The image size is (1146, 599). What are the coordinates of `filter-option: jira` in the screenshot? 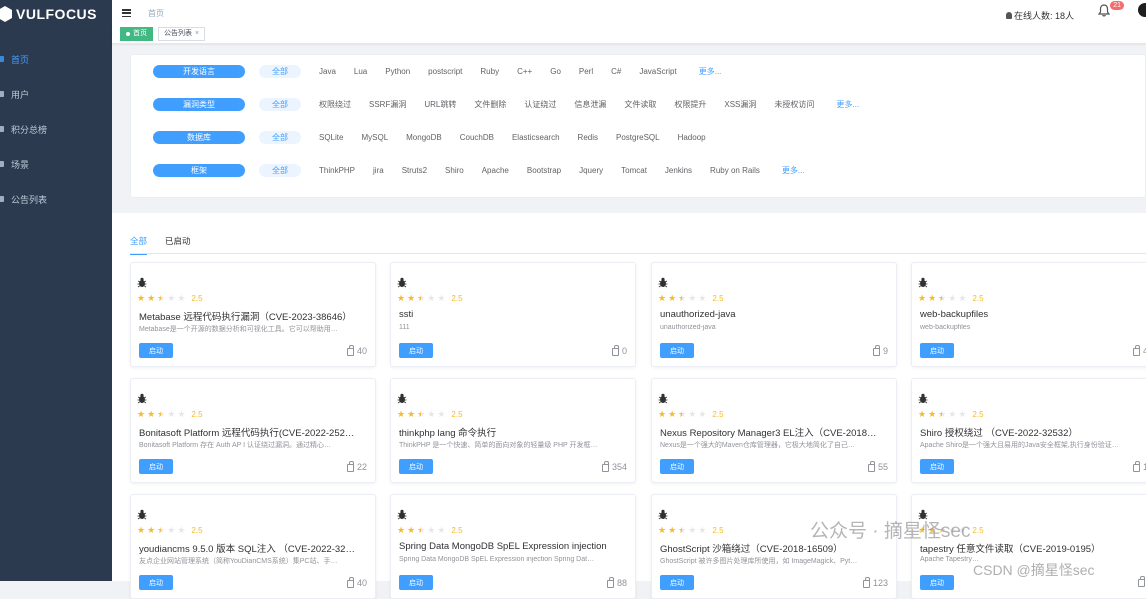 It's located at (378, 170).